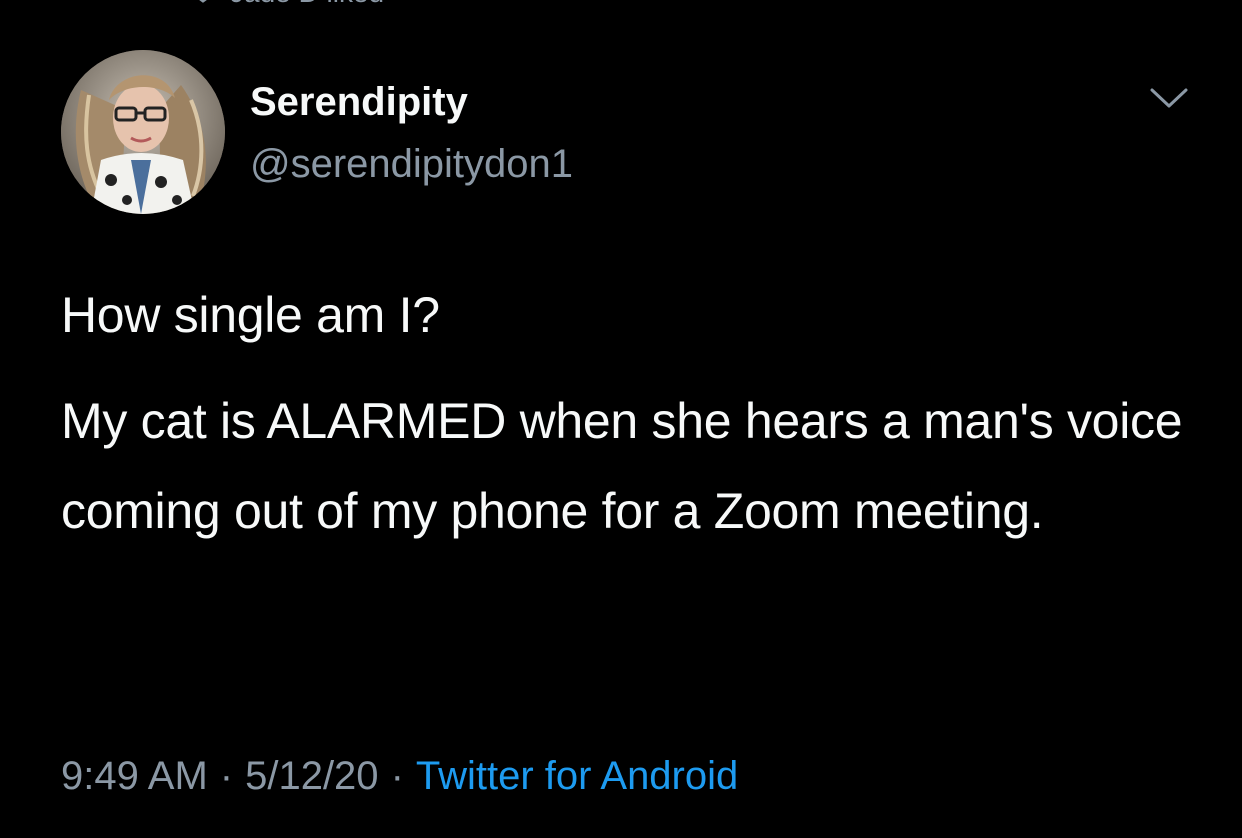  Describe the element at coordinates (203, 3) in the screenshot. I see `heart-icon` at that location.